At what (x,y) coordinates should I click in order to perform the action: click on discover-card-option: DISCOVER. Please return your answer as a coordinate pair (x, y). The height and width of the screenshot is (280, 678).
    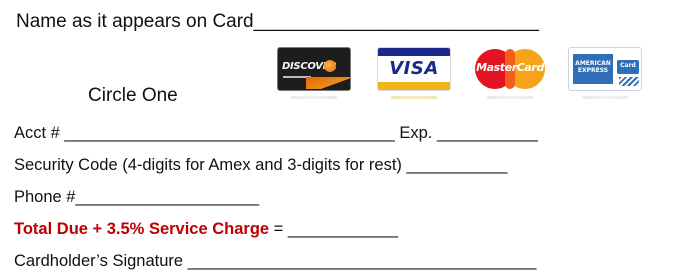
    Looking at the image, I should click on (314, 74).